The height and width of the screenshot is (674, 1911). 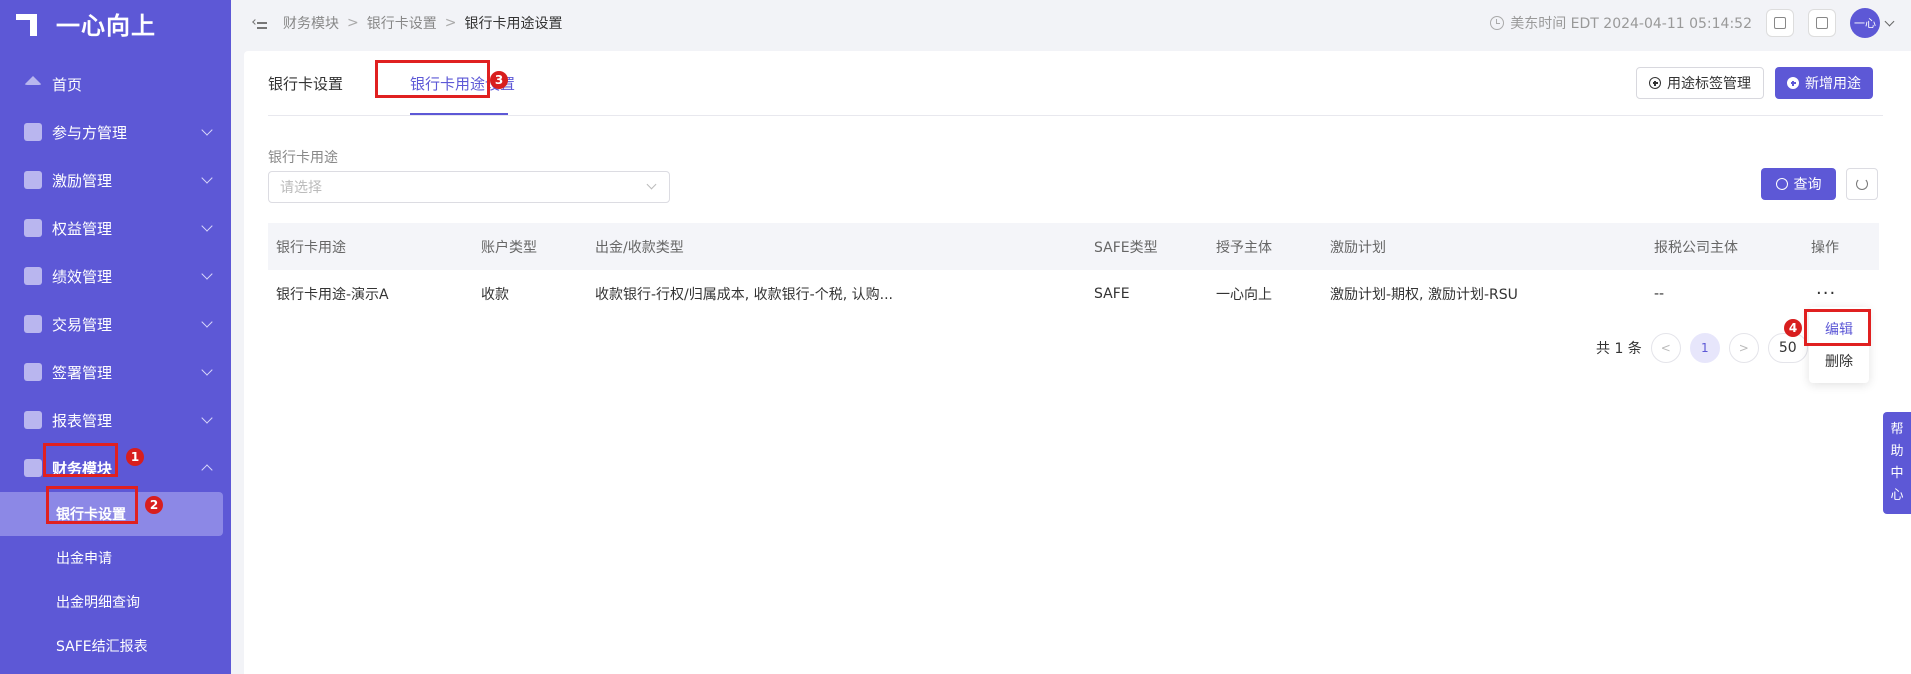 I want to click on filter-label: 银行卡用途, so click(x=303, y=158).